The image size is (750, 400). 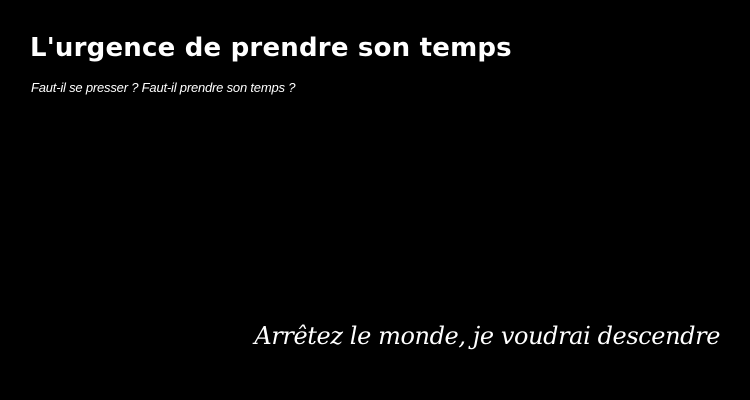 I want to click on hero-quote: Arrêtez le monde, je voudrai descendre, so click(x=487, y=336).